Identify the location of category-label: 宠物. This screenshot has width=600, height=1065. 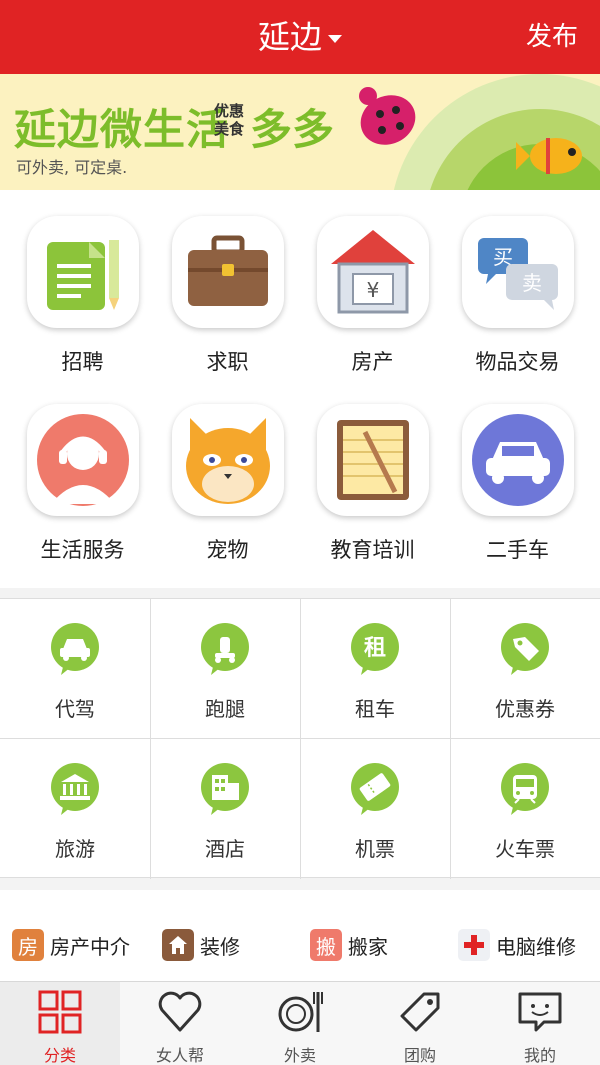
(227, 550).